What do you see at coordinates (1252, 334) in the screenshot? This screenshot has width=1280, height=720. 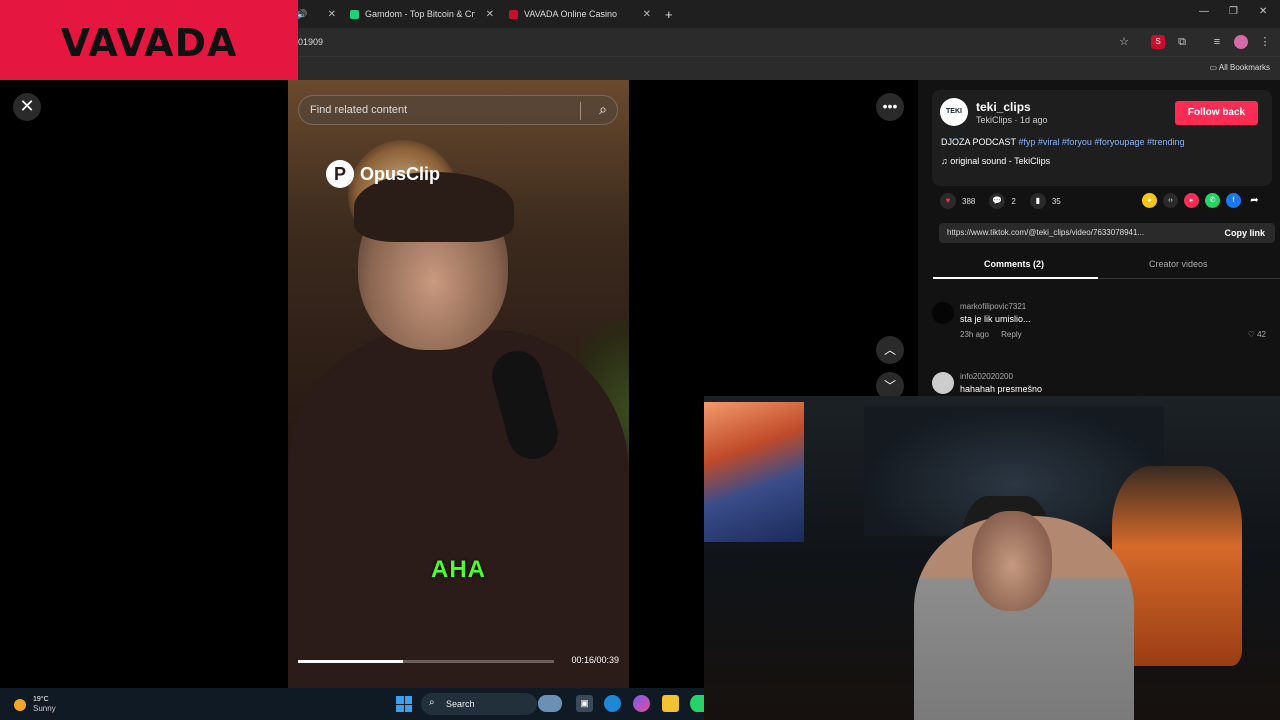 I see `heart-outline-icon: ♡` at bounding box center [1252, 334].